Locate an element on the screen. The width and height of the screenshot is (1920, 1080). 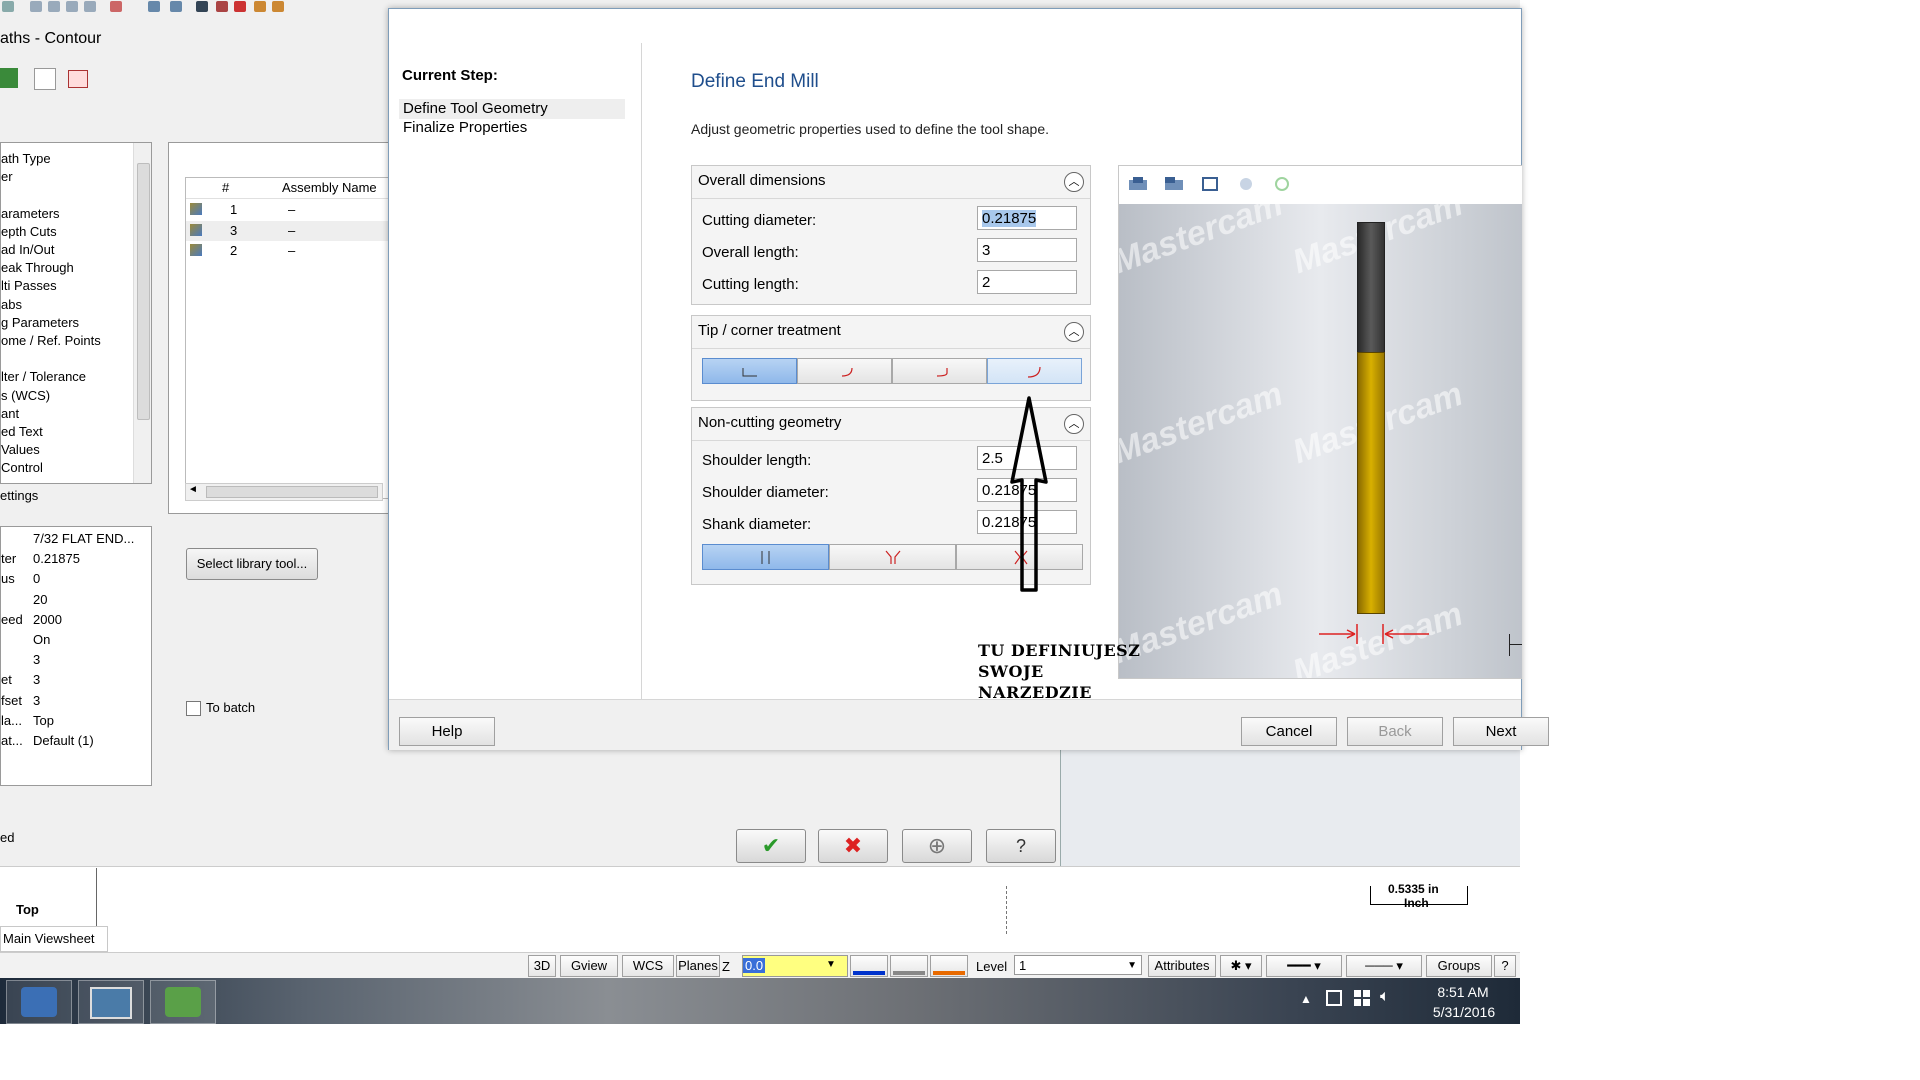
tree-item: lti Passes is located at coordinates (29, 285).